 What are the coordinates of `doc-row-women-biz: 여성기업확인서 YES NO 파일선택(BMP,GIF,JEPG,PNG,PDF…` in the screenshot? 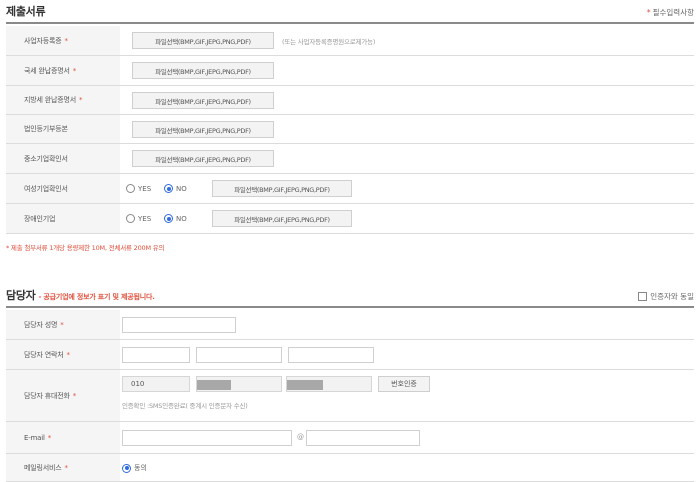 It's located at (350, 189).